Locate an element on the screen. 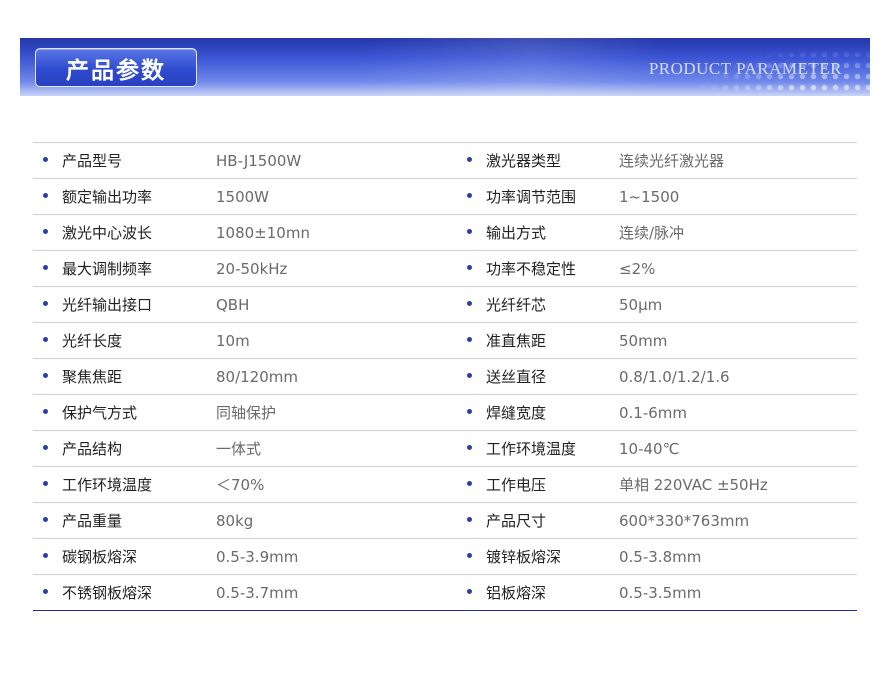 The image size is (890, 681). right-param-label-cell: 功率调节范围 is located at coordinates (538, 197).